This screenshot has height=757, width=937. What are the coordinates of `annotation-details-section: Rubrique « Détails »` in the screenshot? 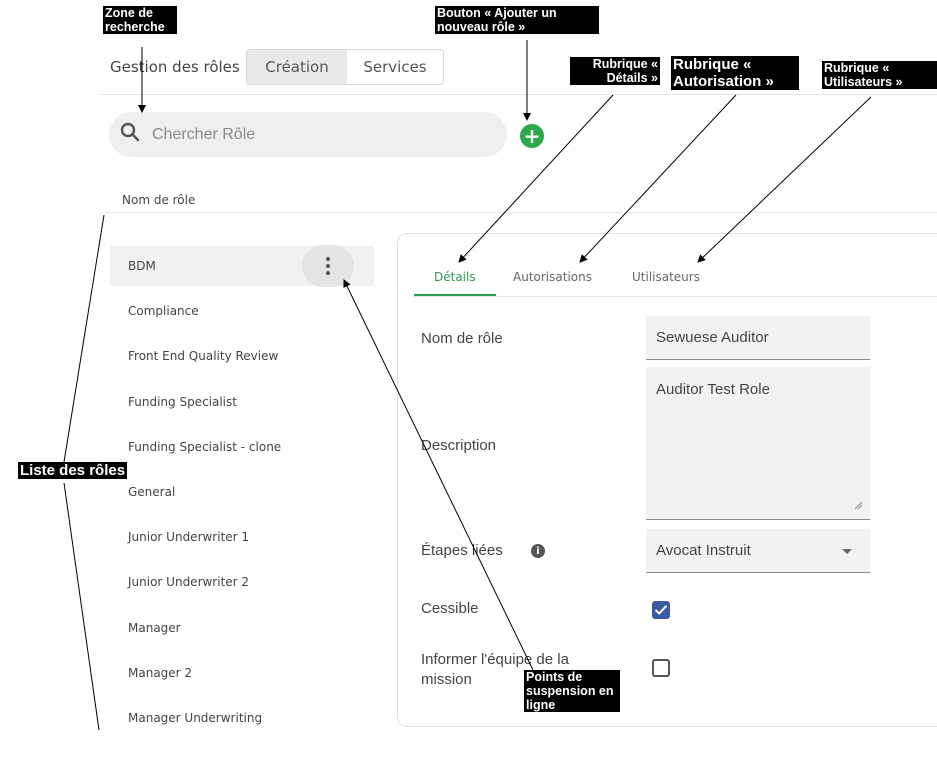 It's located at (615, 71).